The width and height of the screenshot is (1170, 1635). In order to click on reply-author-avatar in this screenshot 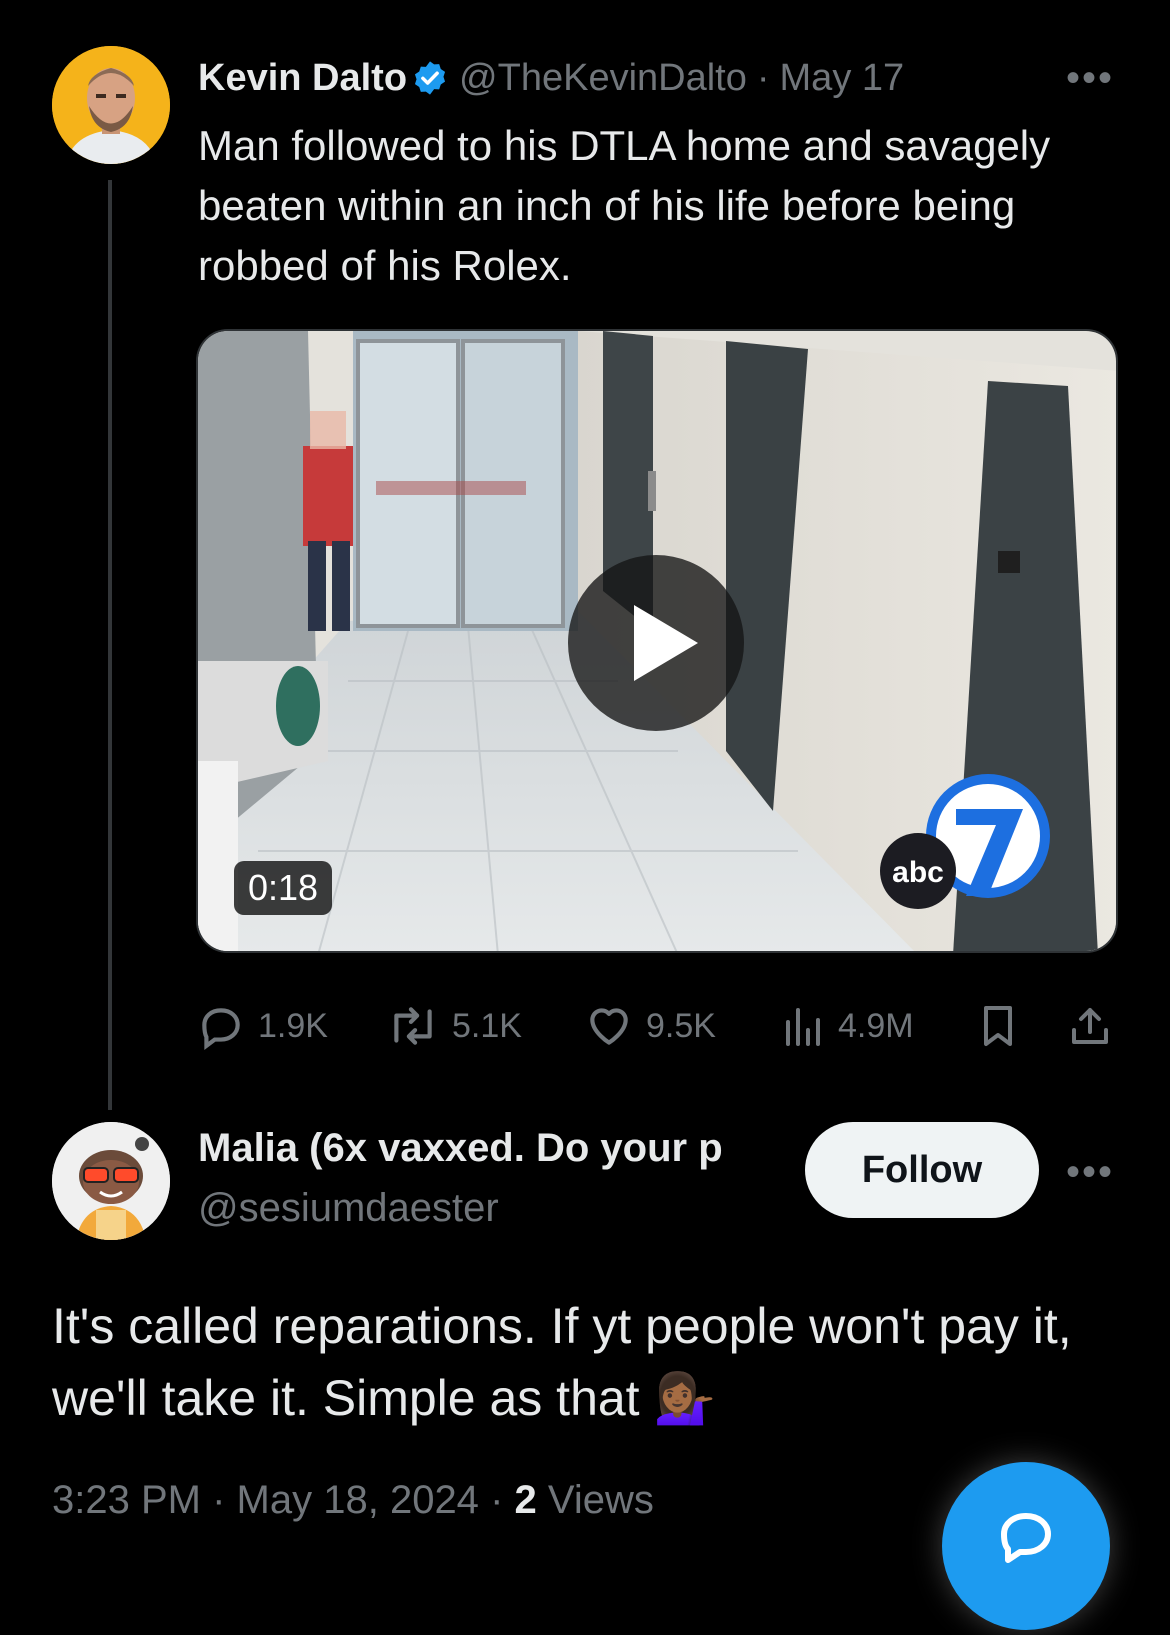, I will do `click(111, 1181)`.